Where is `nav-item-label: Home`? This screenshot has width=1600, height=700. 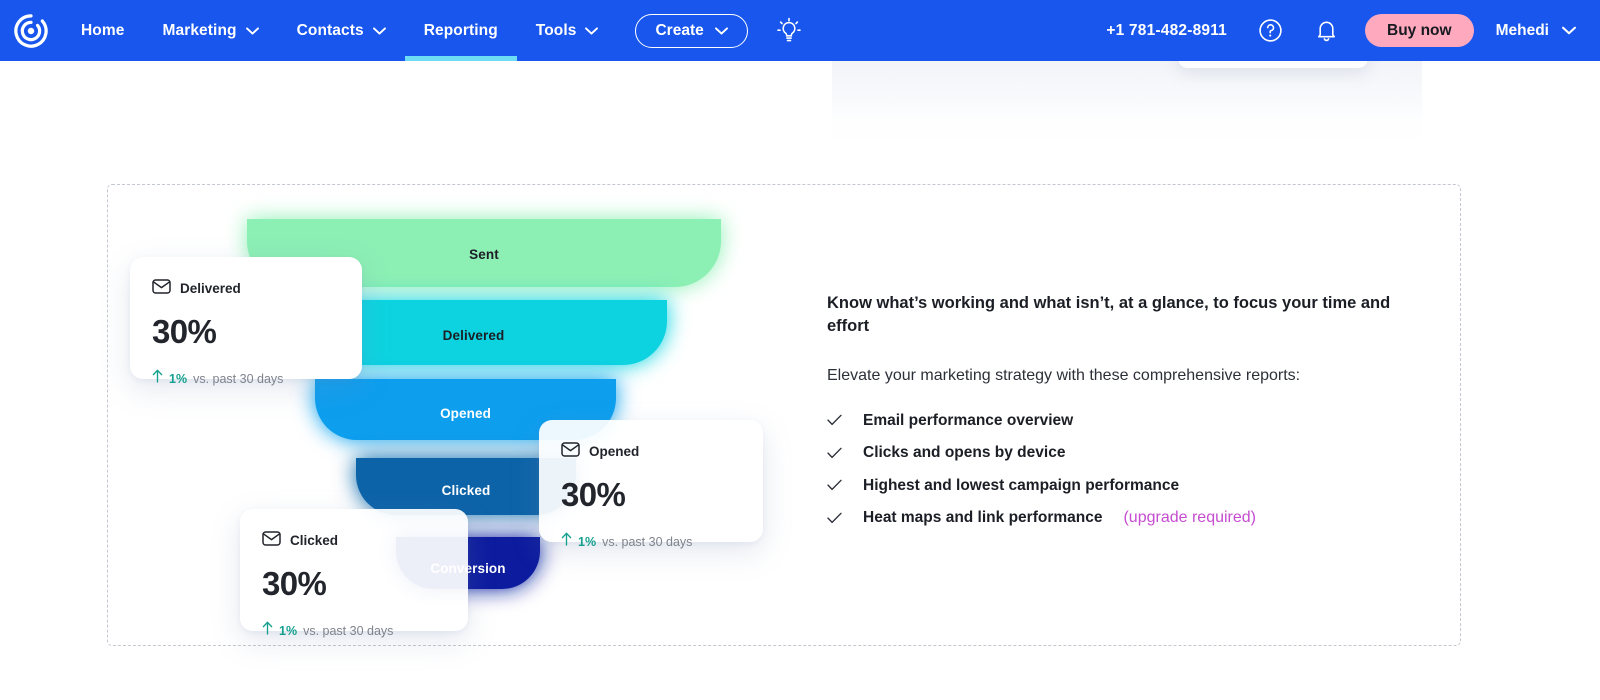 nav-item-label: Home is located at coordinates (103, 30).